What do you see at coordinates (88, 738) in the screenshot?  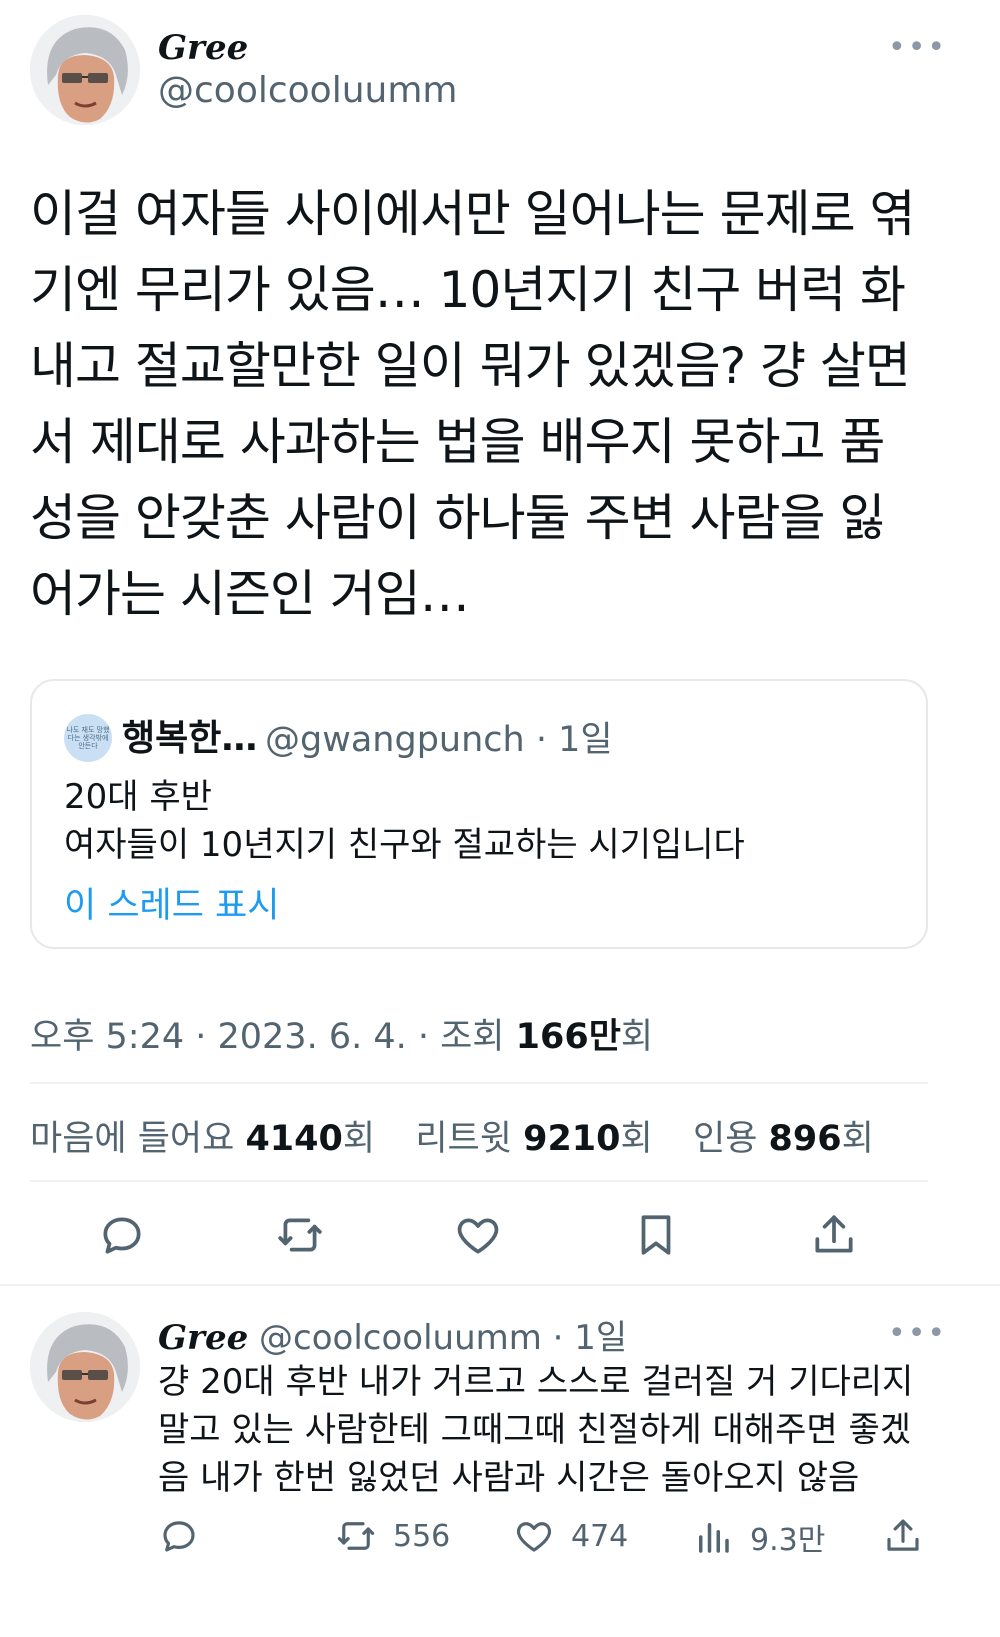 I see `quoted-author-avatar: 나도 재도 망했다는 생각밖에 안든다` at bounding box center [88, 738].